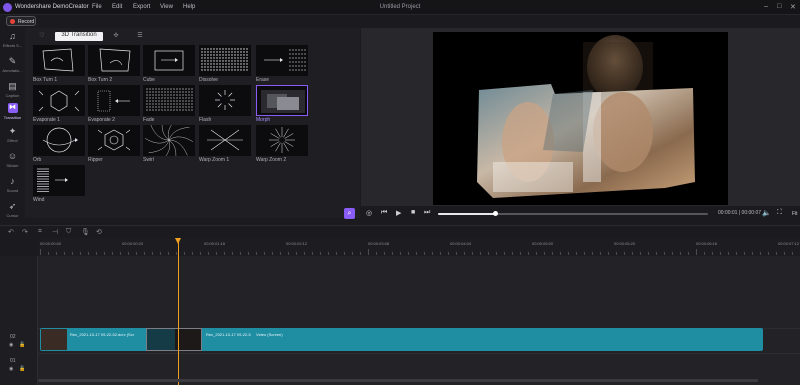 The height and width of the screenshot is (385, 800). I want to click on redo-icon: ↷, so click(25, 232).